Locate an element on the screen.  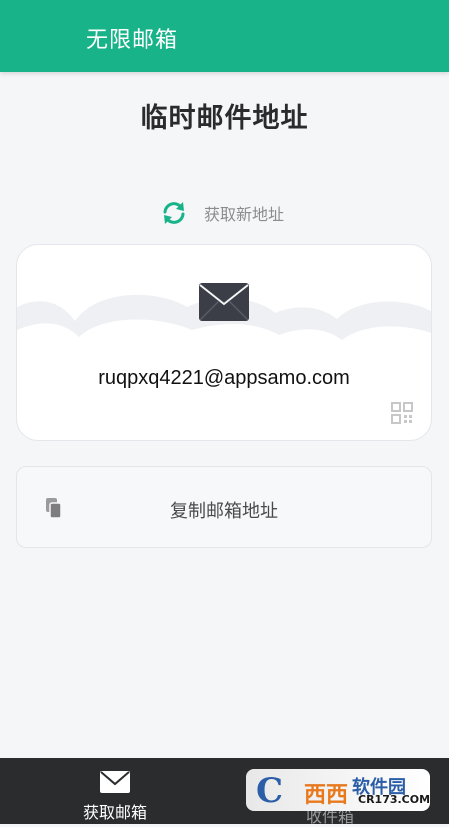
watermark-url: CR173.COM is located at coordinates (394, 799).